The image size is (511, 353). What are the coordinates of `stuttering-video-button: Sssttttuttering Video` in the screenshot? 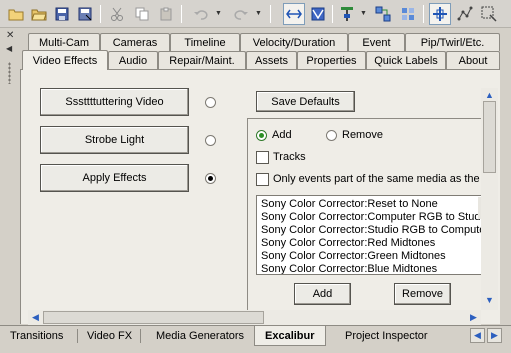 It's located at (114, 102).